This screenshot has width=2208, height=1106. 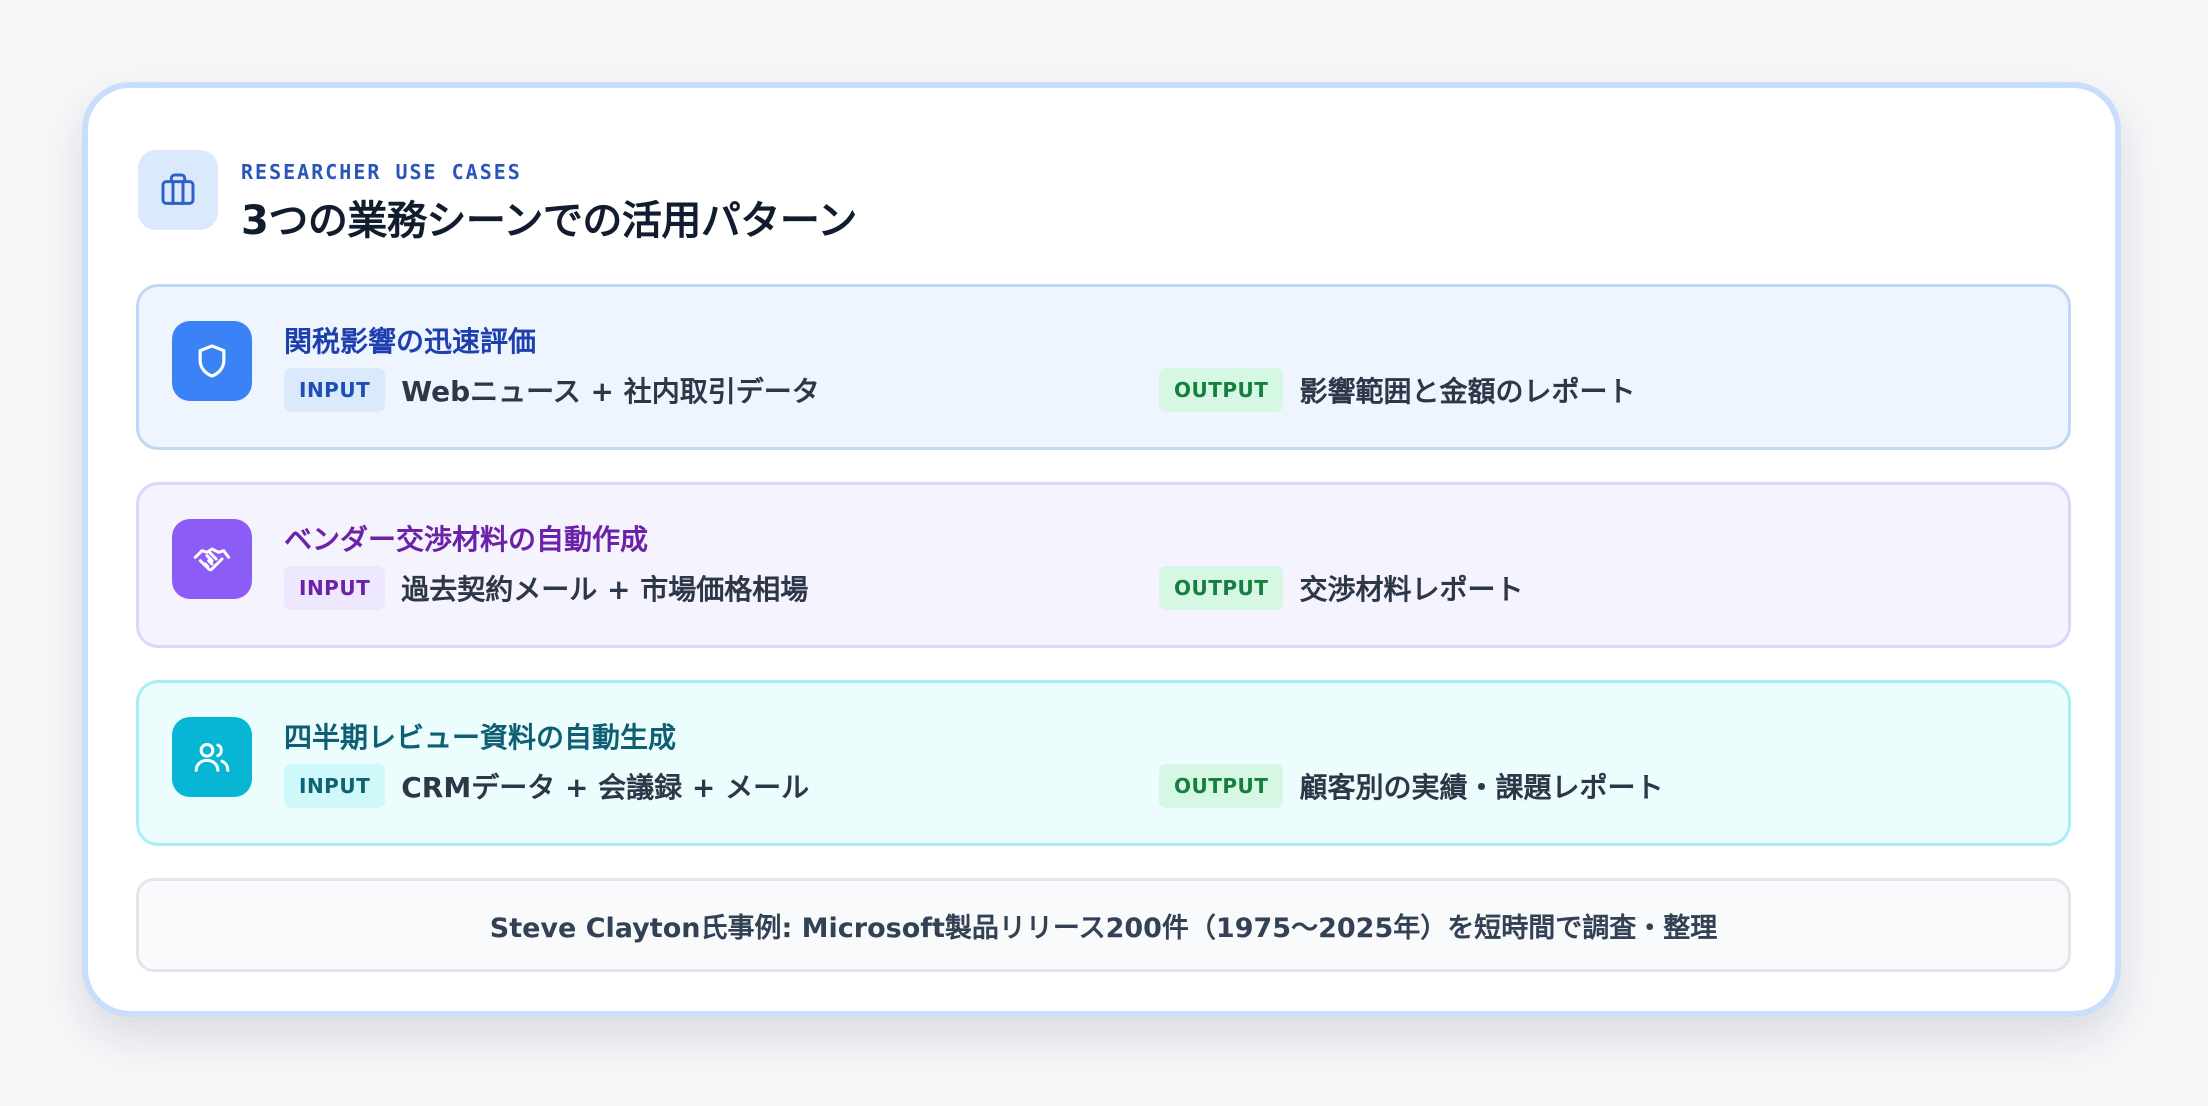 I want to click on input-row: INPUT CRMデータ + 会議録 + メール, so click(x=546, y=786).